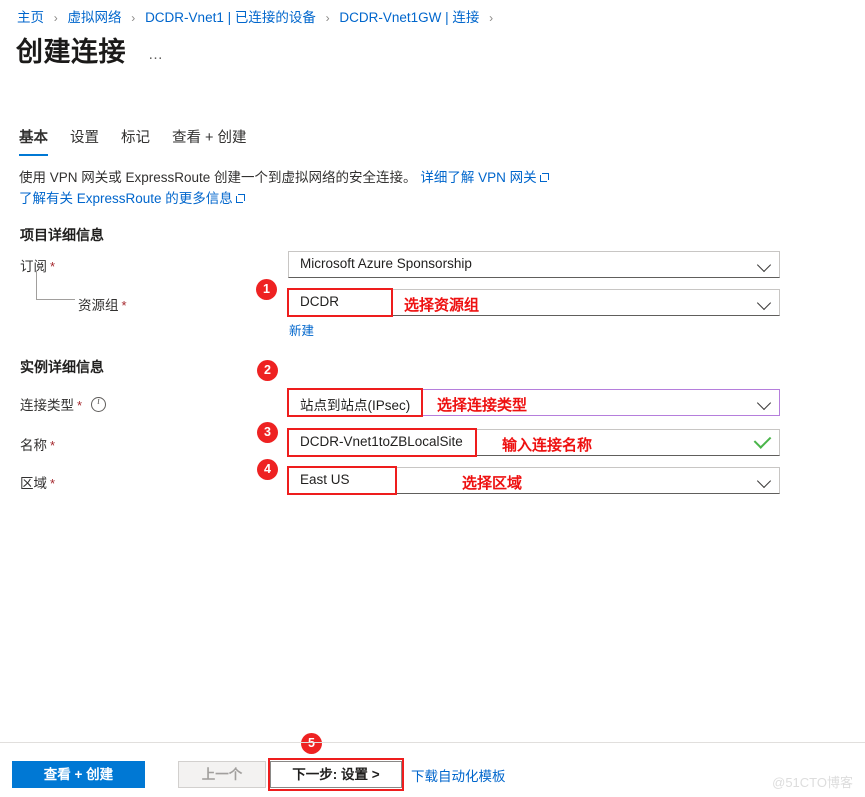 The image size is (865, 797). What do you see at coordinates (218, 177) in the screenshot?
I see `description-body: 使用 VPN 网关或 ExpressRoute 创建一个到虚拟网络的安全连接。` at bounding box center [218, 177].